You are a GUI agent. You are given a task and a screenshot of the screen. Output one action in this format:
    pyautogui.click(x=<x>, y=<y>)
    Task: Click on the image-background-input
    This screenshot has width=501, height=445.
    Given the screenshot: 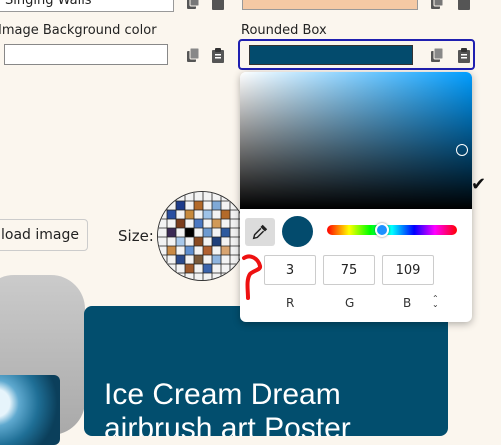 What is the action you would take?
    pyautogui.click(x=86, y=54)
    